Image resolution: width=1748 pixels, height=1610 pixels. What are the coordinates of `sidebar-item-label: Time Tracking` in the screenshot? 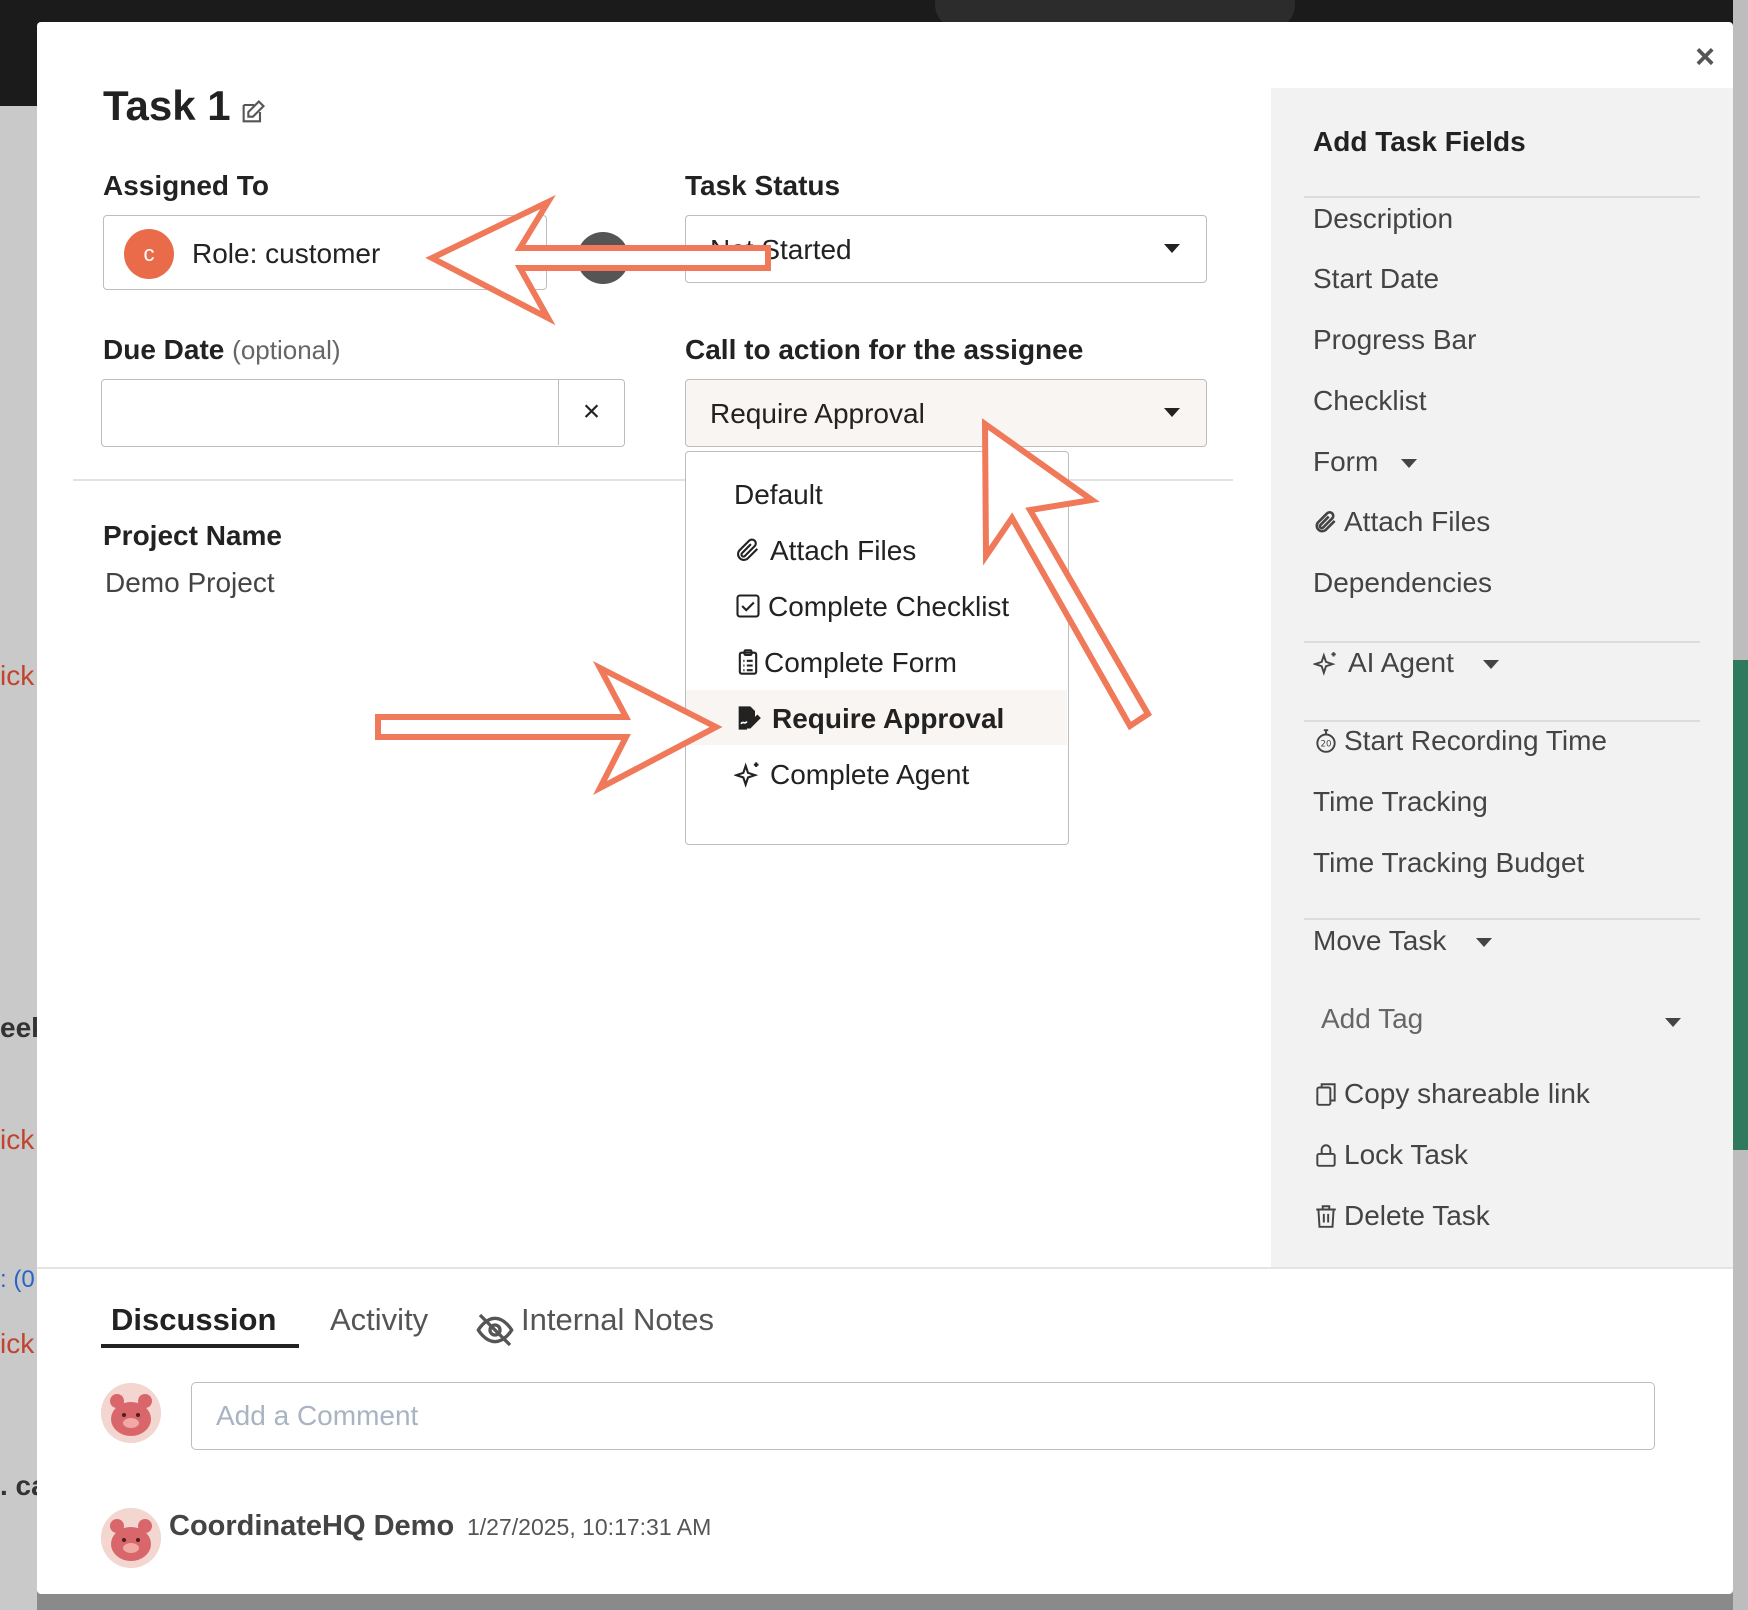 It's located at (1400, 801).